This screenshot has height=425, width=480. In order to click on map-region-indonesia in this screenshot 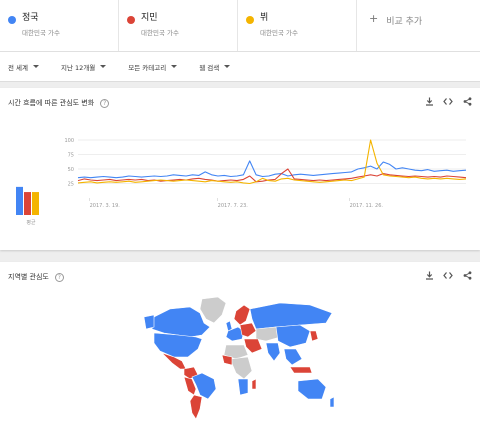, I will do `click(301, 370)`.